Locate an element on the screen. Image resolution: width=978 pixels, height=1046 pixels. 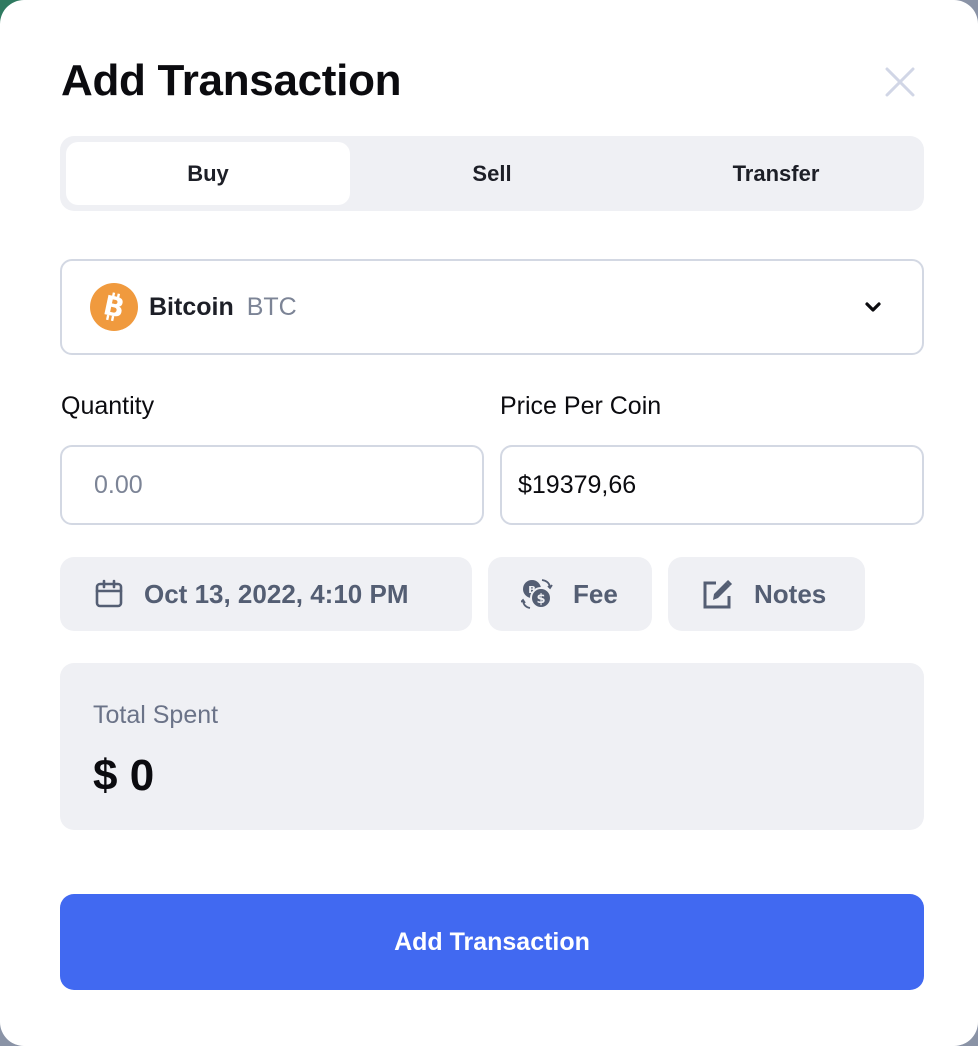
close-button is located at coordinates (900, 82).